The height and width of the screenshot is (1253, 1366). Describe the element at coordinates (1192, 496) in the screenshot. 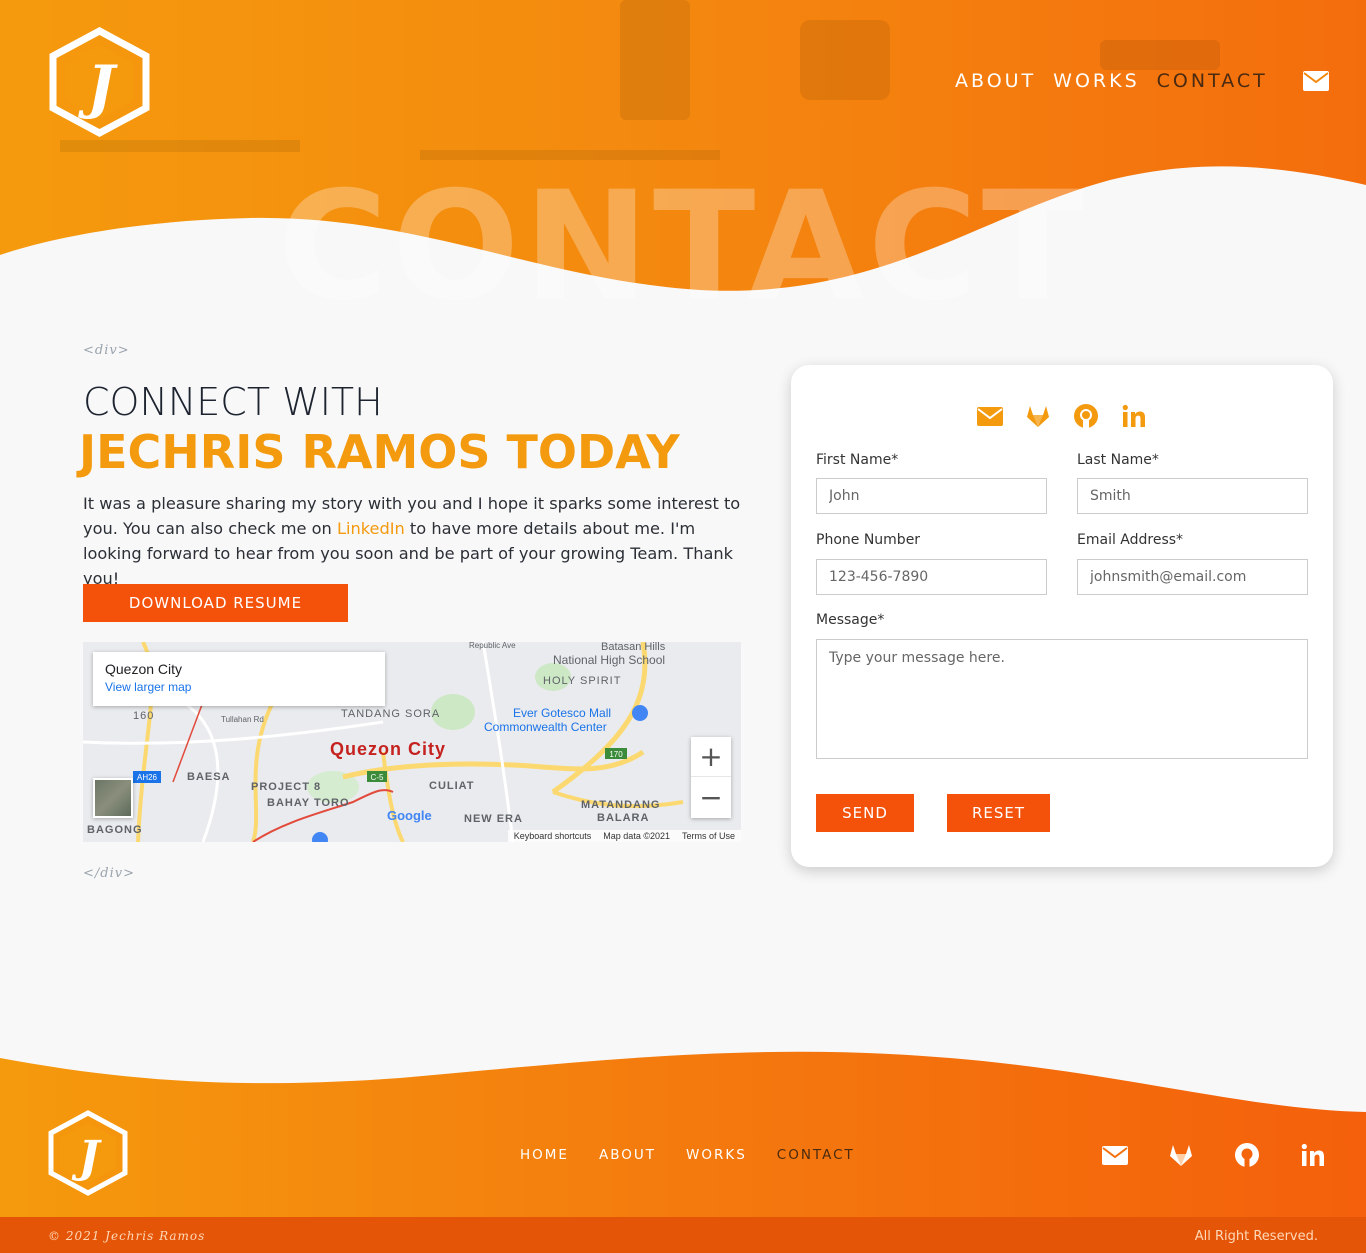

I see `last-name-input` at that location.